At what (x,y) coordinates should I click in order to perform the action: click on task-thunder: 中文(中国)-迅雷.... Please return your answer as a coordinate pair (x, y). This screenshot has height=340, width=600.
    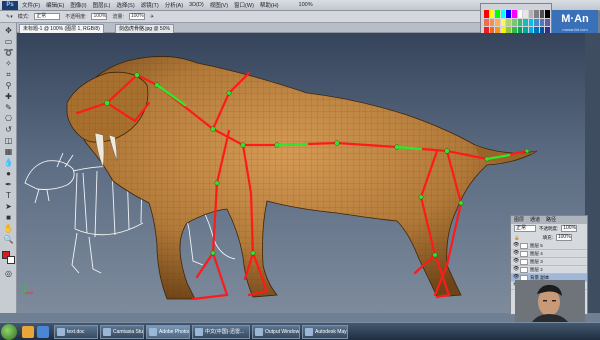
    Looking at the image, I should click on (221, 332).